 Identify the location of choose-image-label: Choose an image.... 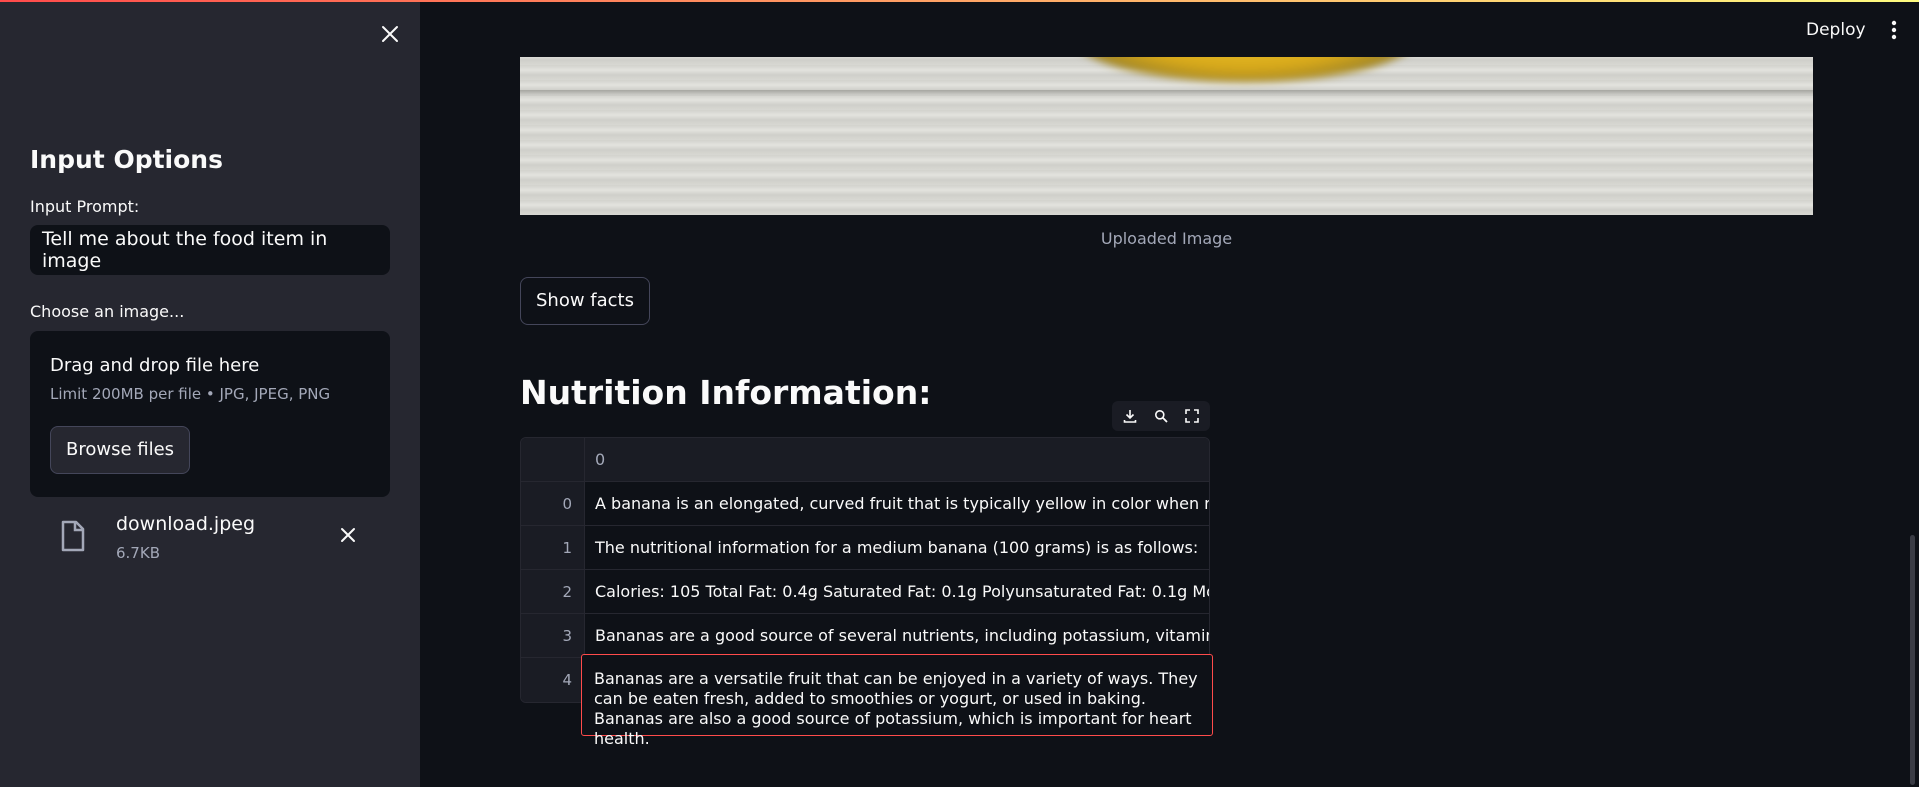
(107, 311).